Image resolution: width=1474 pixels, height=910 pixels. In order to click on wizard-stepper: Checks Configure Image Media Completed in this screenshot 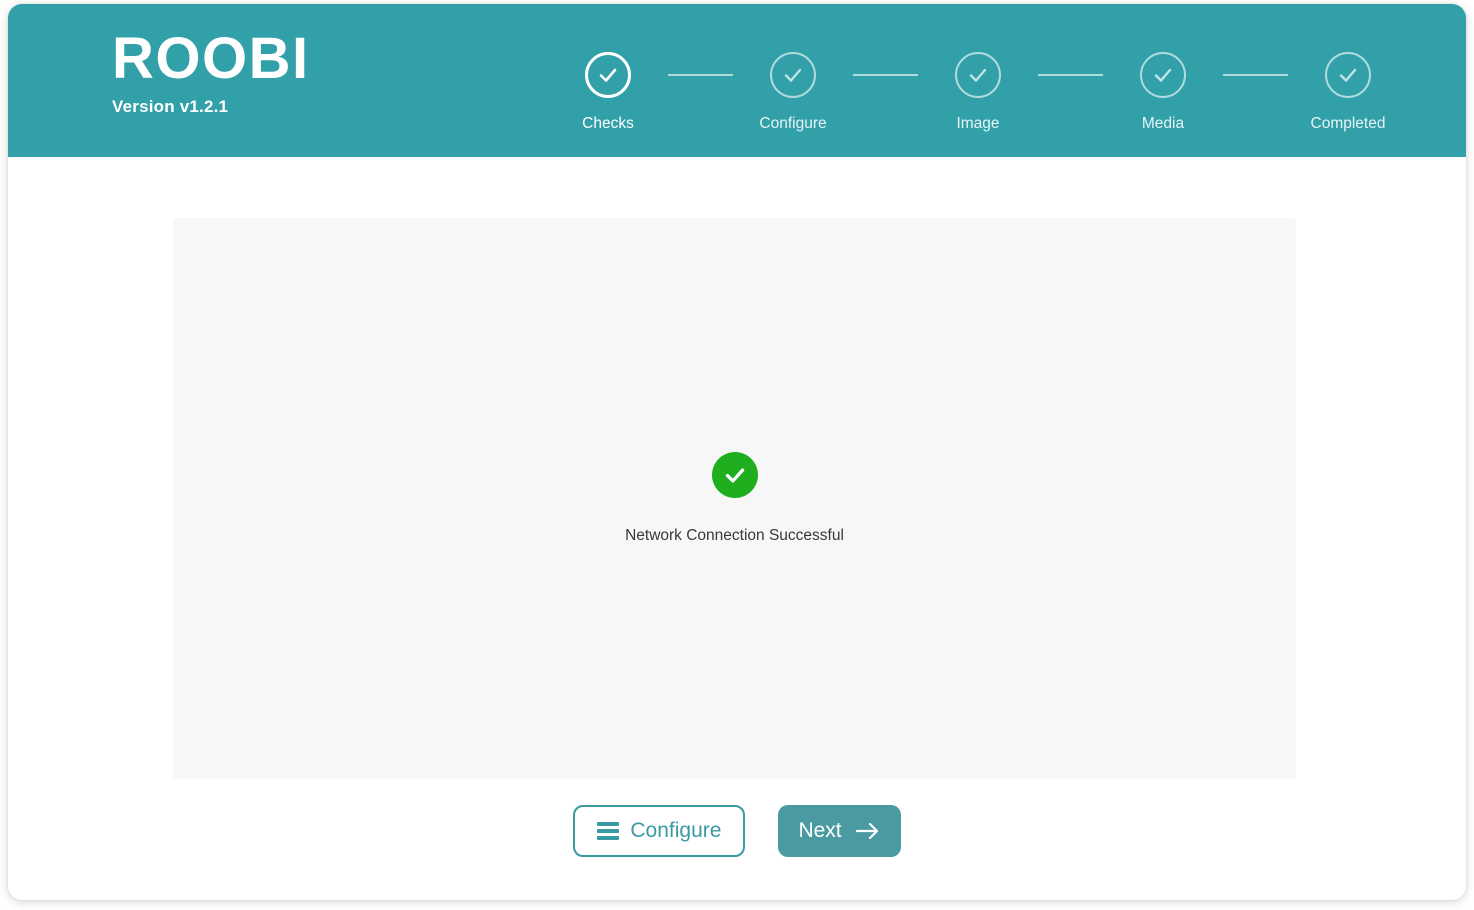, I will do `click(978, 92)`.